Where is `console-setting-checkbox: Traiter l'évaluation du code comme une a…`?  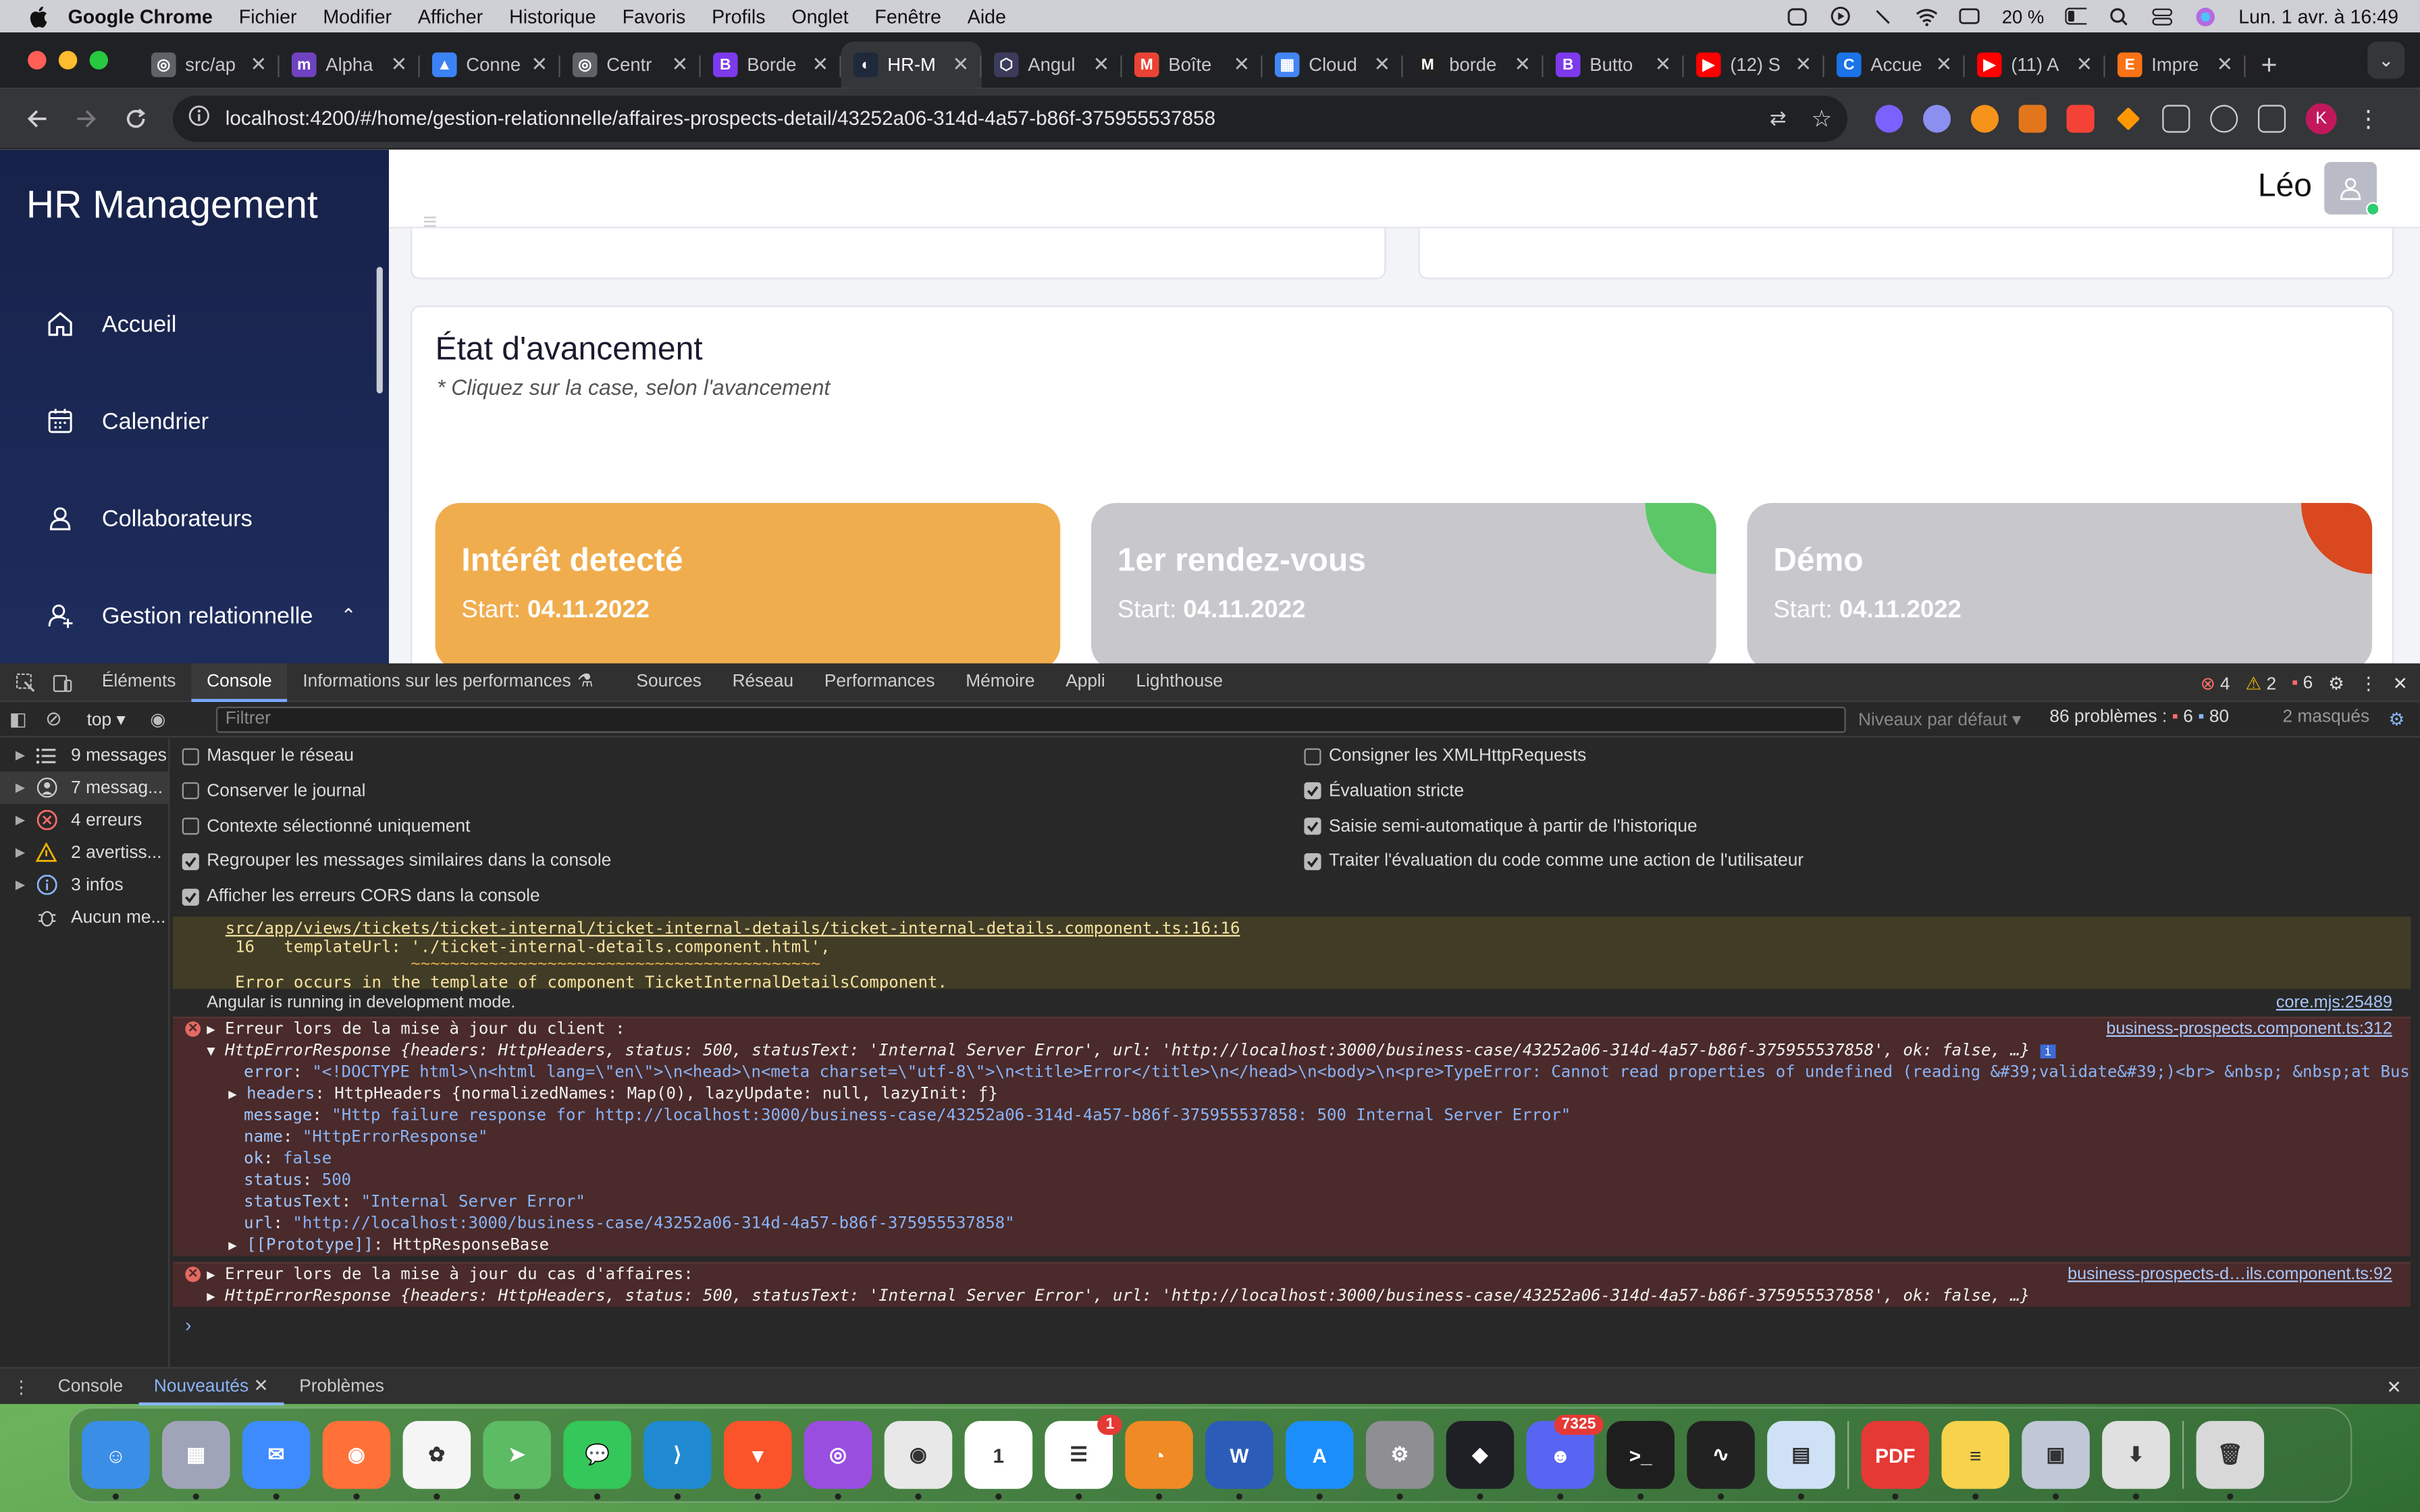
console-setting-checkbox: Traiter l'évaluation du code comme une a… is located at coordinates (1554, 862).